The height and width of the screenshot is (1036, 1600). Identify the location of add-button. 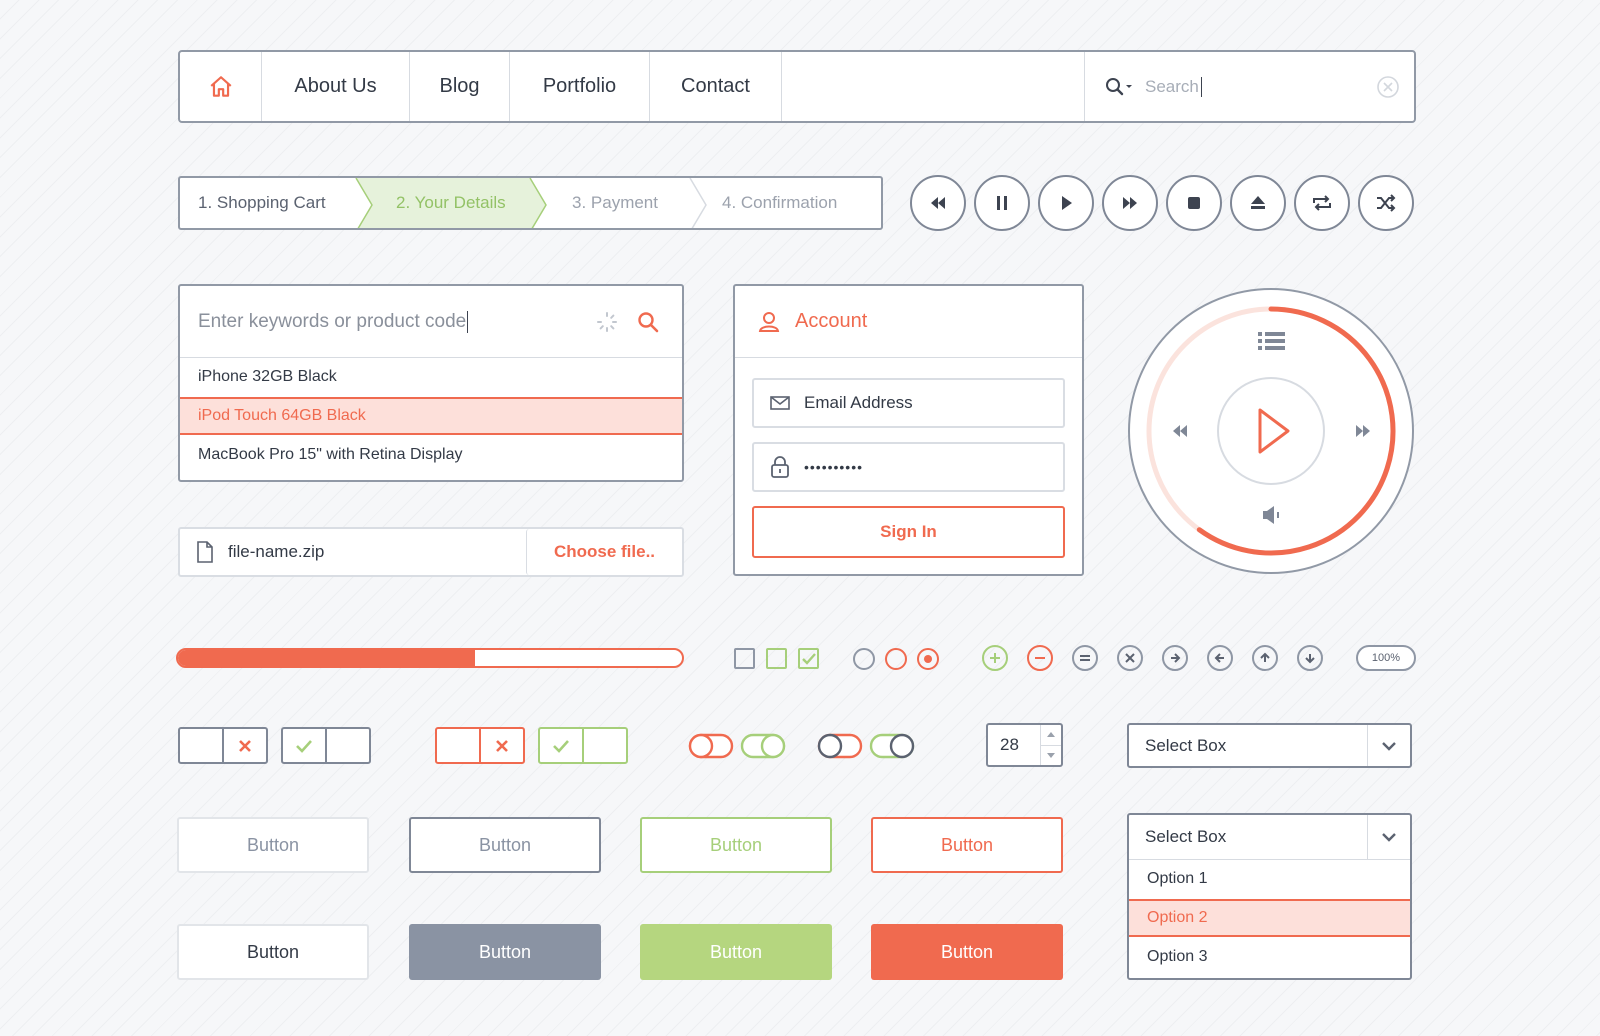
(995, 658).